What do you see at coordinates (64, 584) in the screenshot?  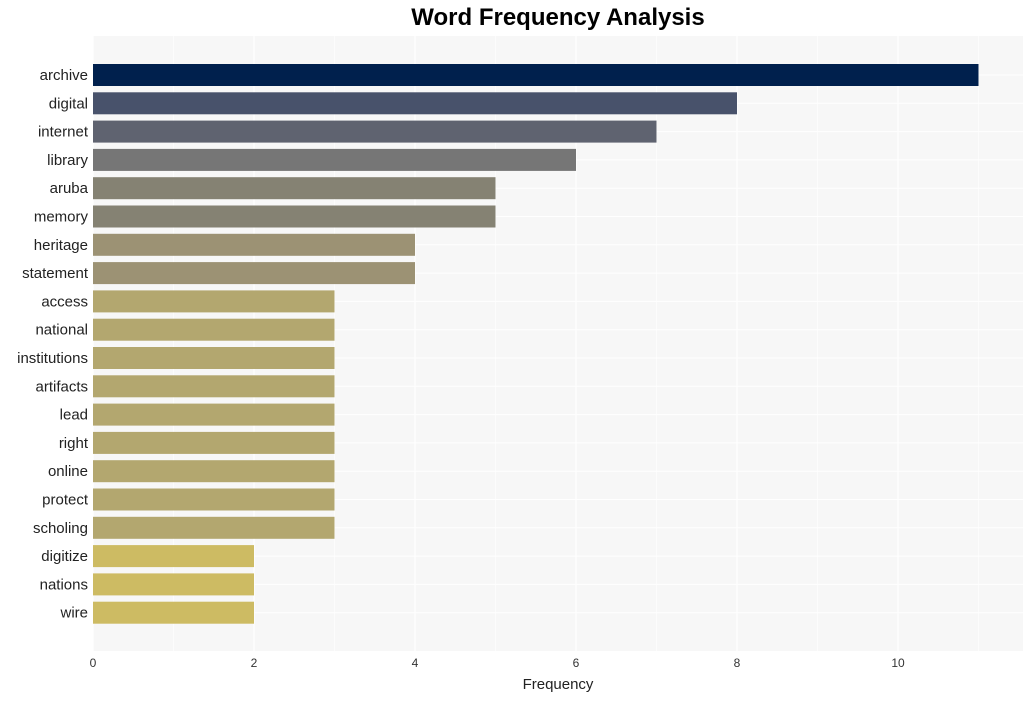 I see `category-label-nations: nations` at bounding box center [64, 584].